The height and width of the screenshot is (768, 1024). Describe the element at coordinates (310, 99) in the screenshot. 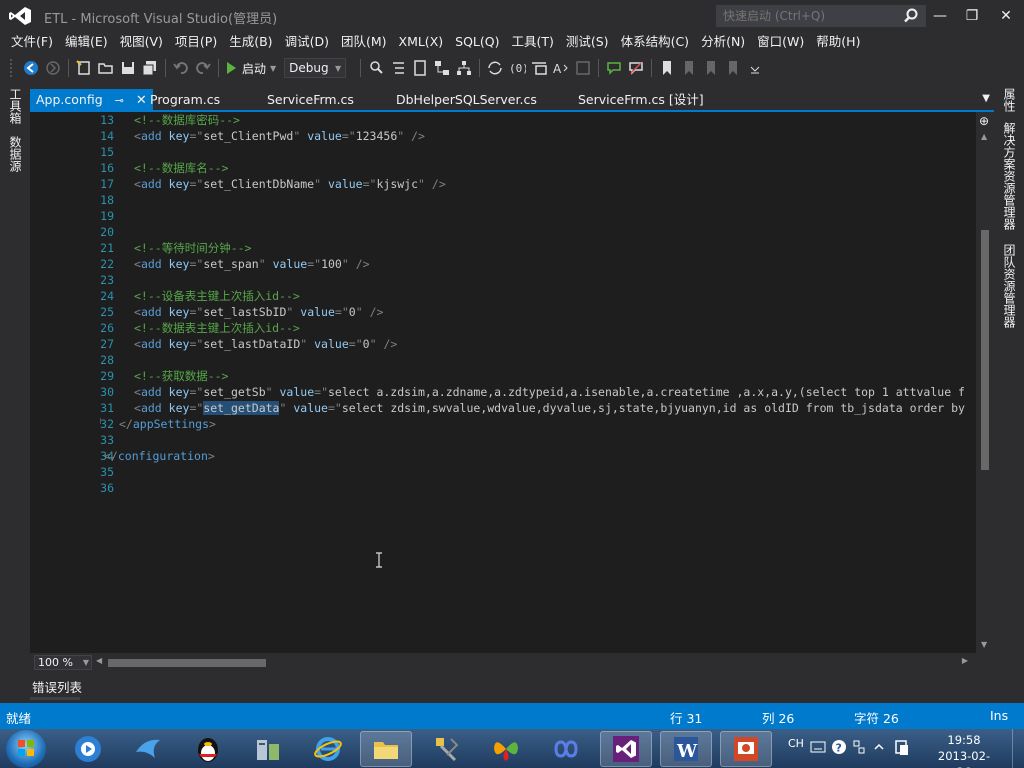

I see `tab-servicefrm-cs: ServiceFrm.cs` at that location.